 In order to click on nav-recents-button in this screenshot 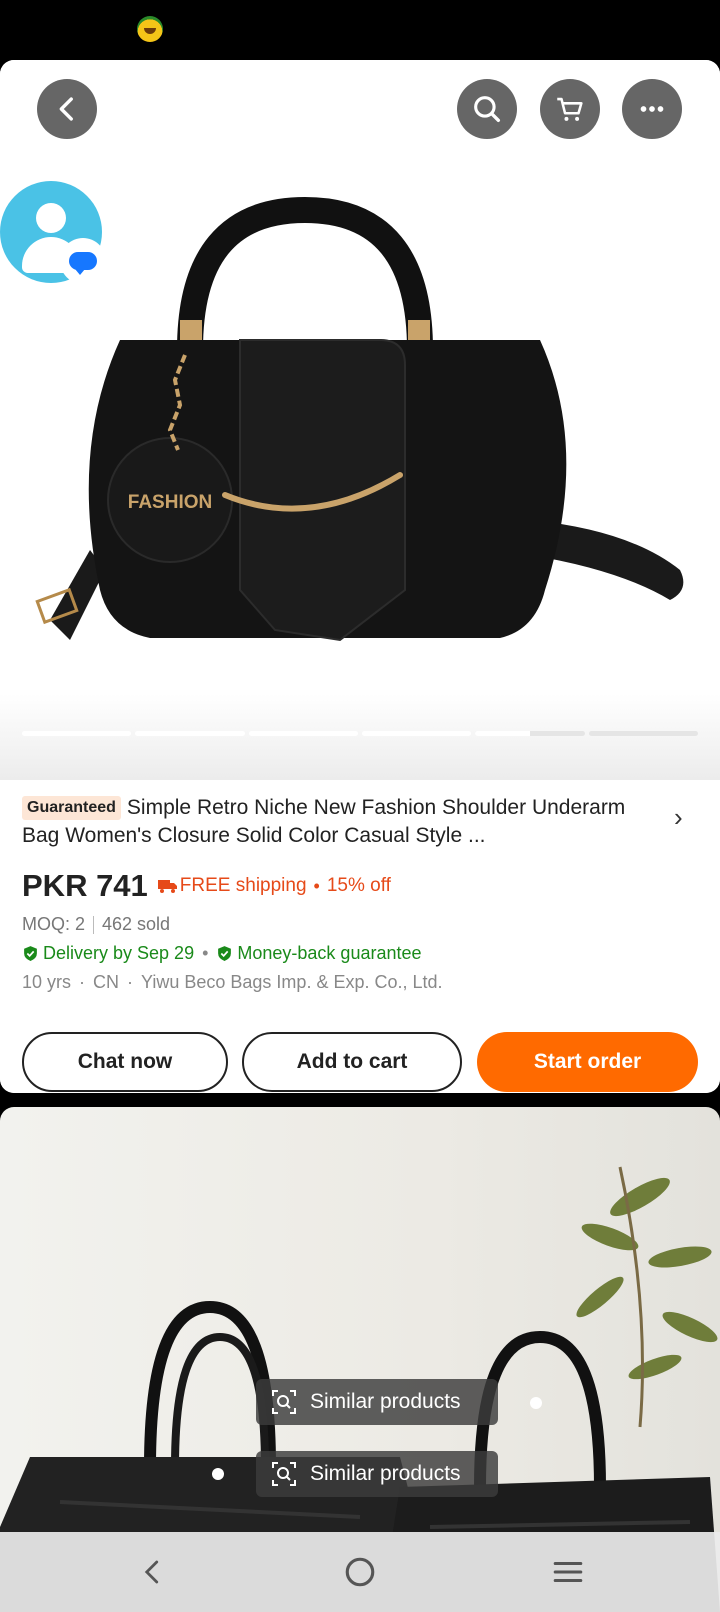, I will do `click(568, 1572)`.